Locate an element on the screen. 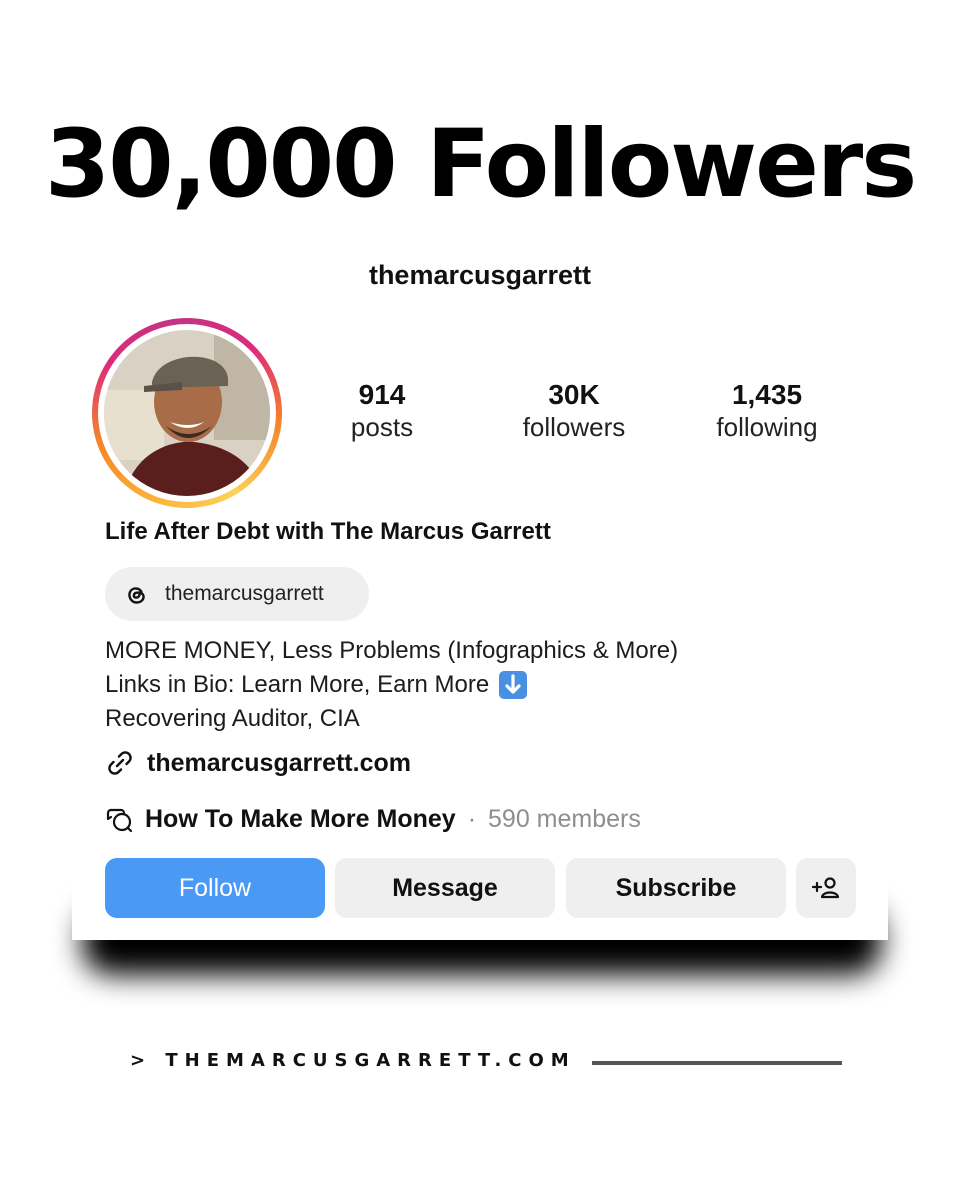 The image size is (960, 1200). footer-site-url: > THEMARCUSGARRETT.COM is located at coordinates (353, 1060).